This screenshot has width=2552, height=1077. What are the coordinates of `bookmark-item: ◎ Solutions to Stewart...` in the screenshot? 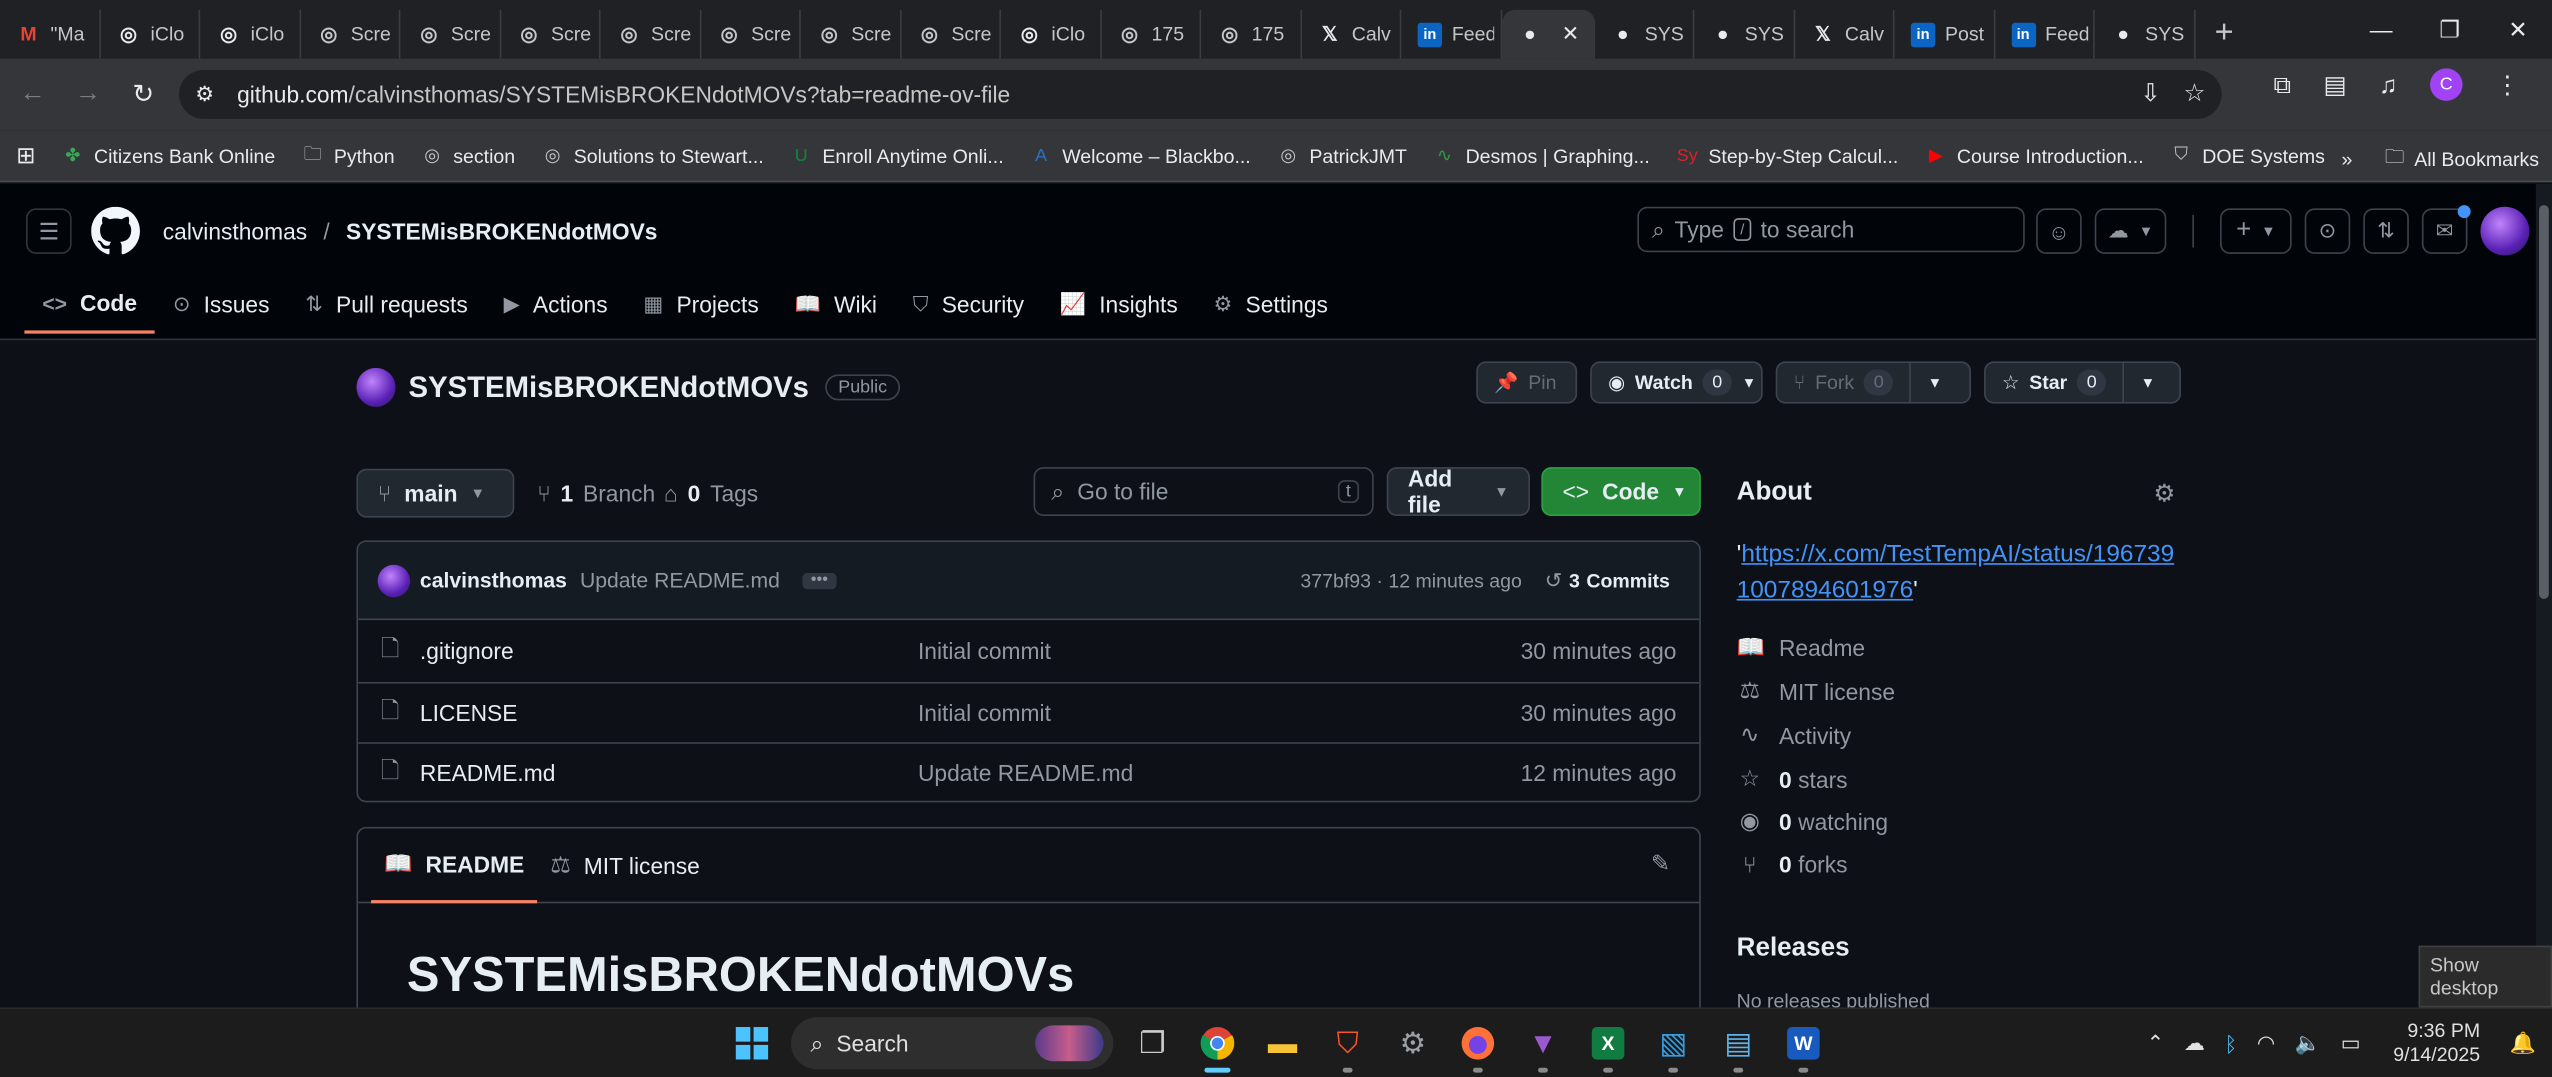 It's located at (652, 155).